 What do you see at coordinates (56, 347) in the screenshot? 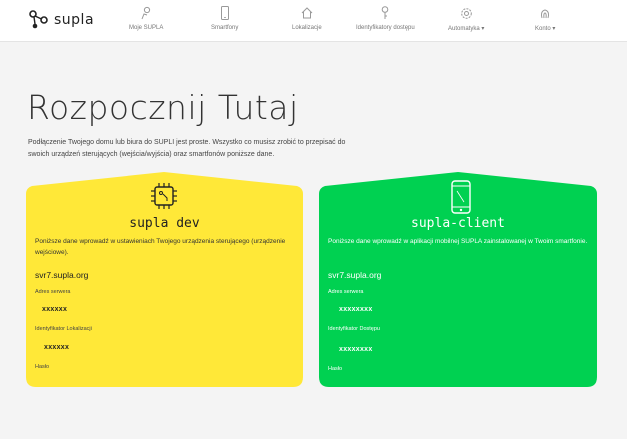
I see `location-id-value: xxxxxx` at bounding box center [56, 347].